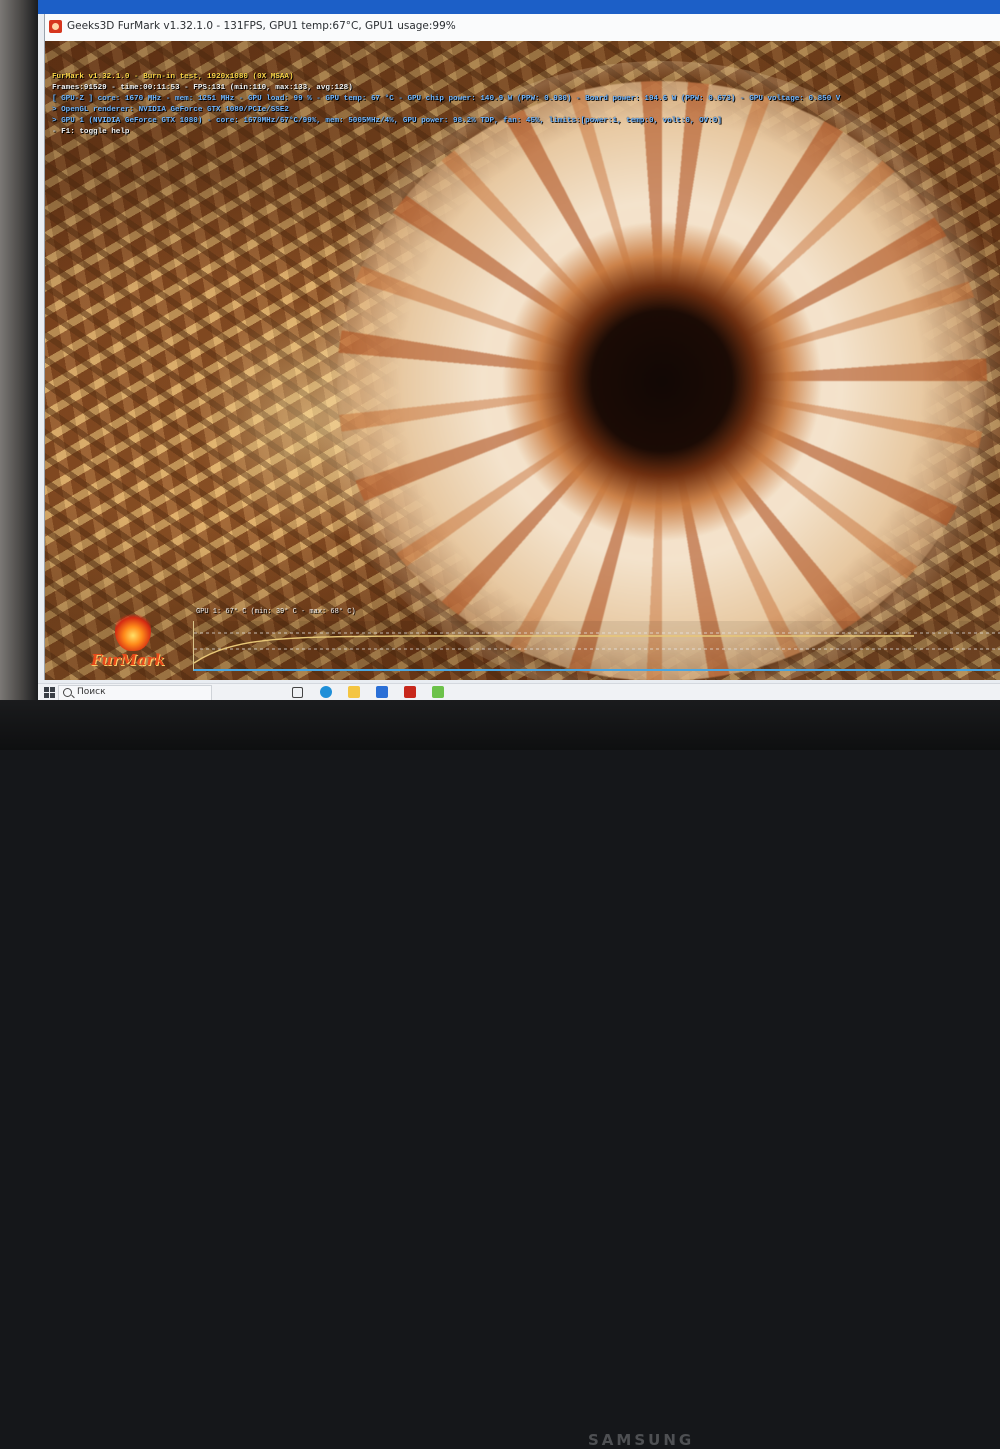 Image resolution: width=1000 pixels, height=1449 pixels. Describe the element at coordinates (519, 7) in the screenshot. I see `desktop-strip` at that location.